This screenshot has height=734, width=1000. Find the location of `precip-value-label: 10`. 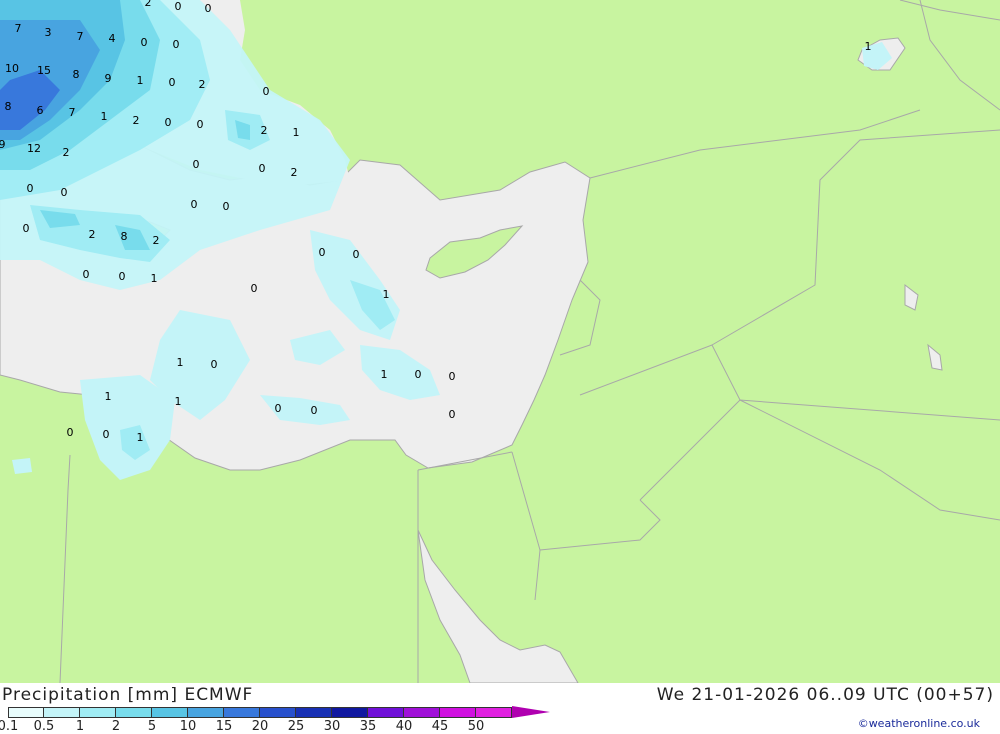

precip-value-label: 10 is located at coordinates (12, 68).